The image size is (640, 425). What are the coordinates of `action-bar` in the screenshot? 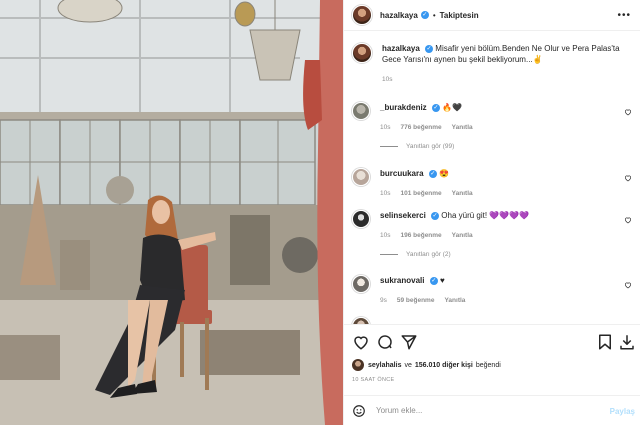 It's located at (492, 341).